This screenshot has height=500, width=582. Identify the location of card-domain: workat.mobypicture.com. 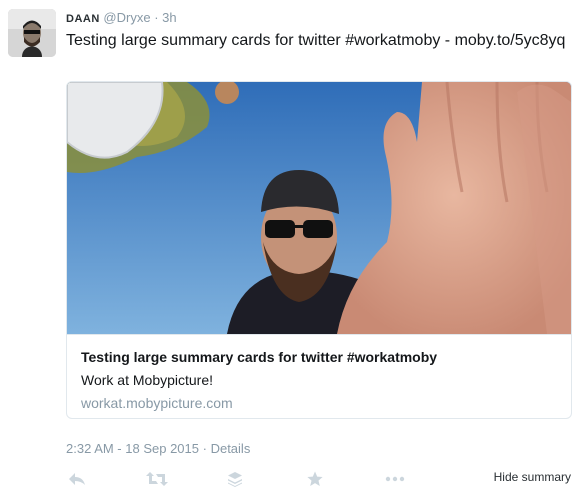
(157, 403).